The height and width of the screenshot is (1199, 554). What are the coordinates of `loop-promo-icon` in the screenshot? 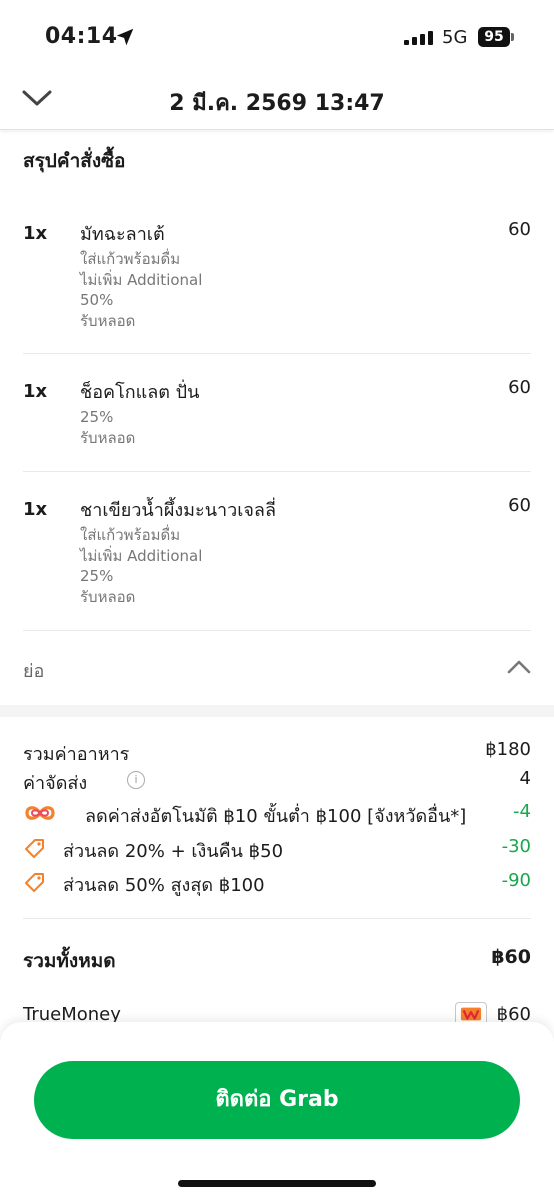 It's located at (40, 813).